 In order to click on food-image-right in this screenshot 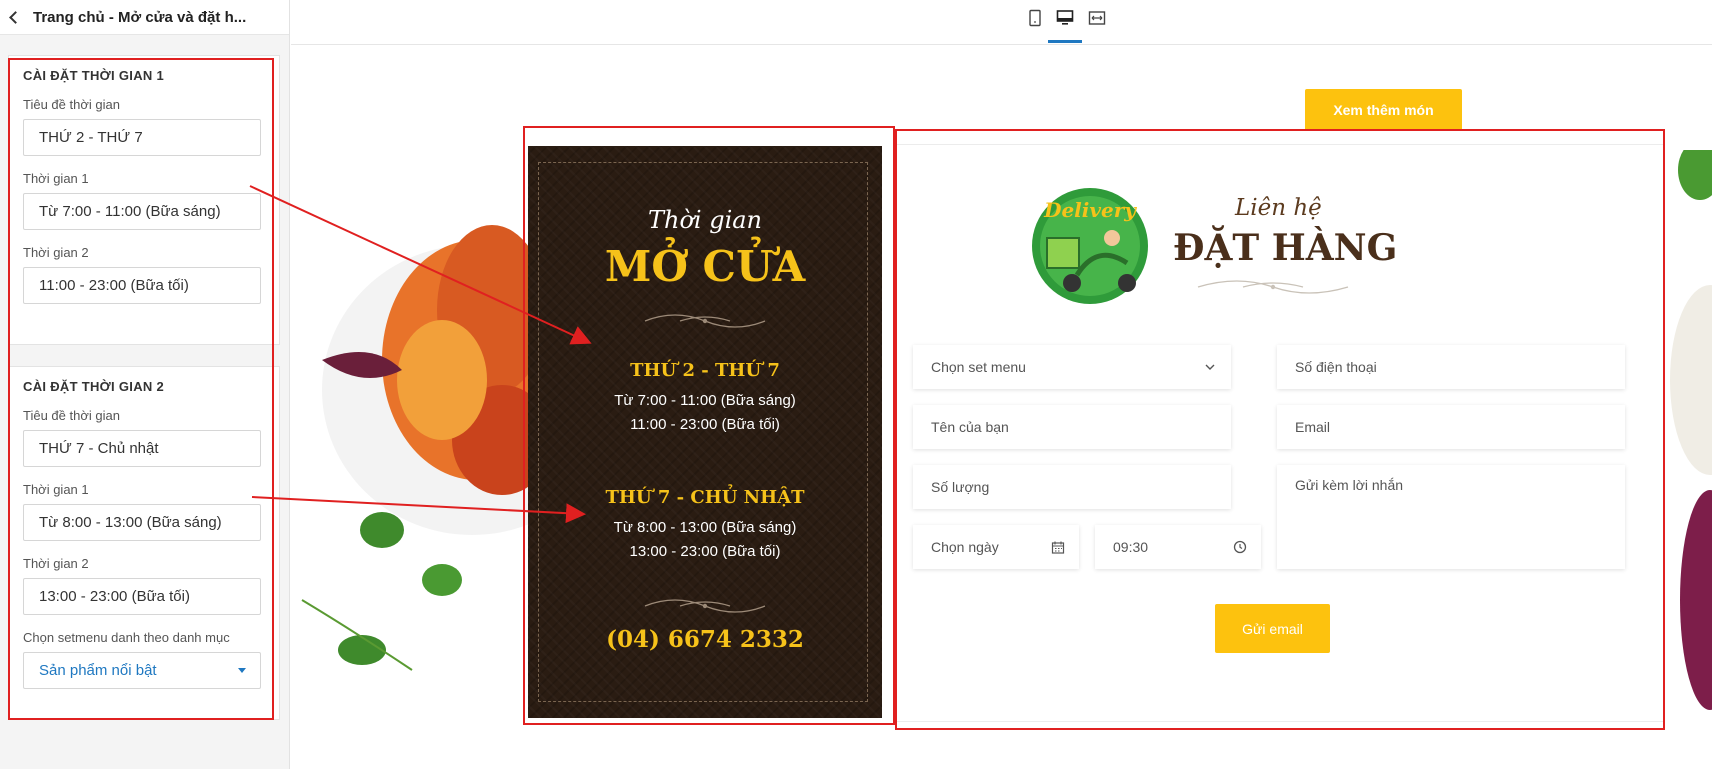, I will do `click(1691, 430)`.